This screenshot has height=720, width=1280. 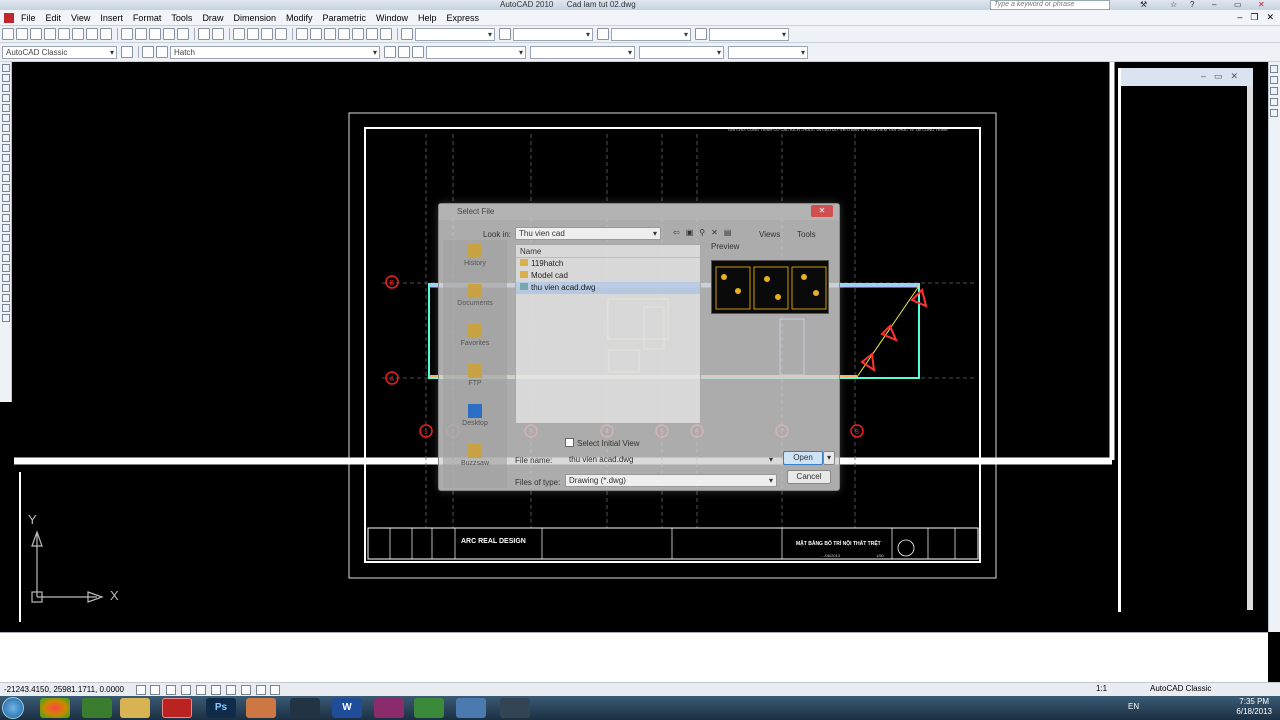 I want to click on modify-tool-1-icon, so click(x=1274, y=69).